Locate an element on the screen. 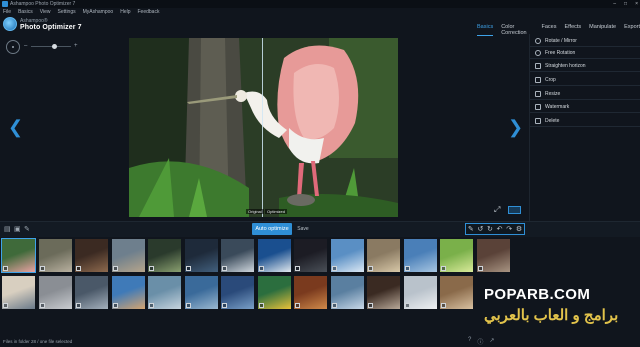 The height and width of the screenshot is (347, 640). info-icon: ⓘ is located at coordinates (480, 341).